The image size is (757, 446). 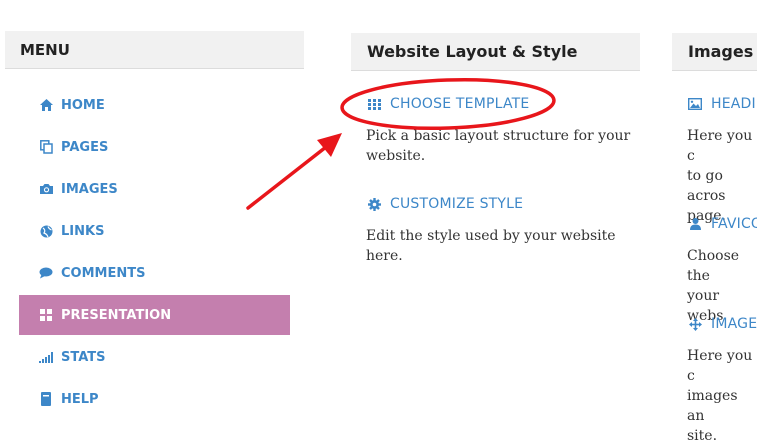 I want to click on globe-icon, so click(x=46, y=231).